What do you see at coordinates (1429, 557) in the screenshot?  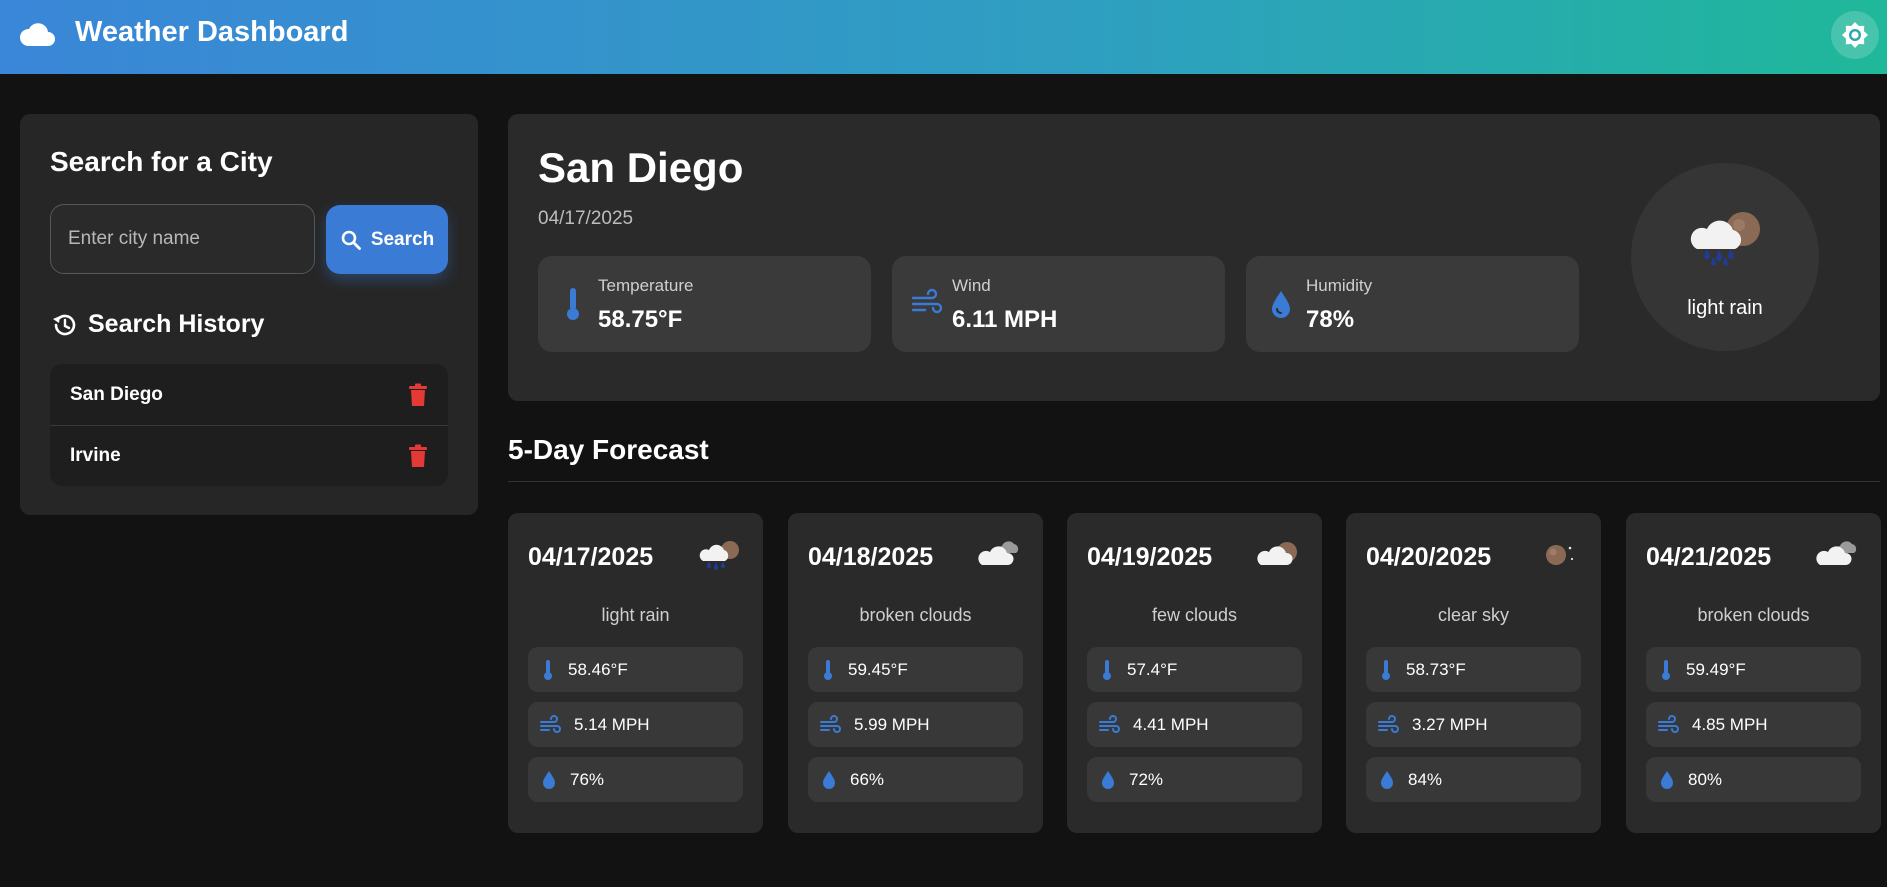 I see `forecast-date: 04/20/2025` at bounding box center [1429, 557].